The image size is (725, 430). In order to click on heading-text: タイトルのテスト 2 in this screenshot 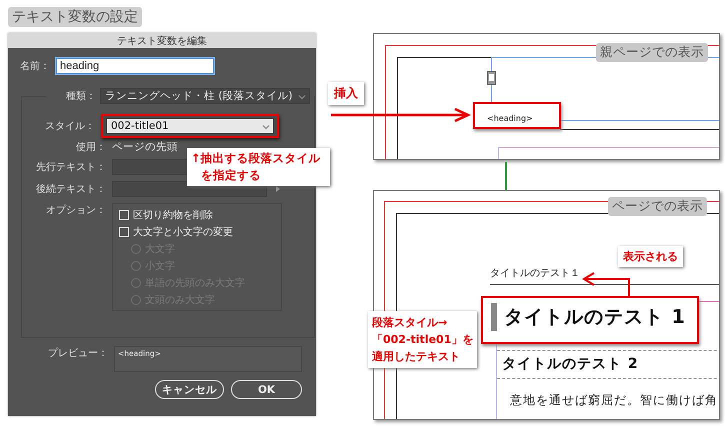, I will do `click(570, 364)`.